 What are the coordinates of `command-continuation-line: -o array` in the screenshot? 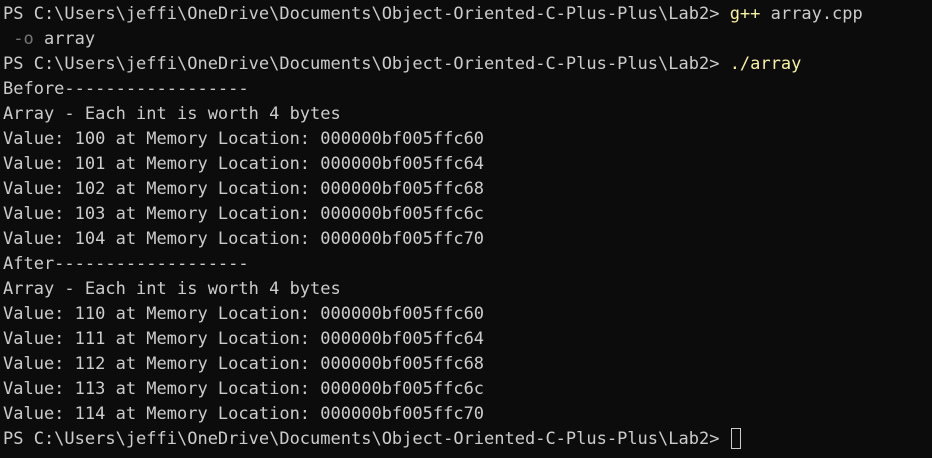 It's located at (467, 39).